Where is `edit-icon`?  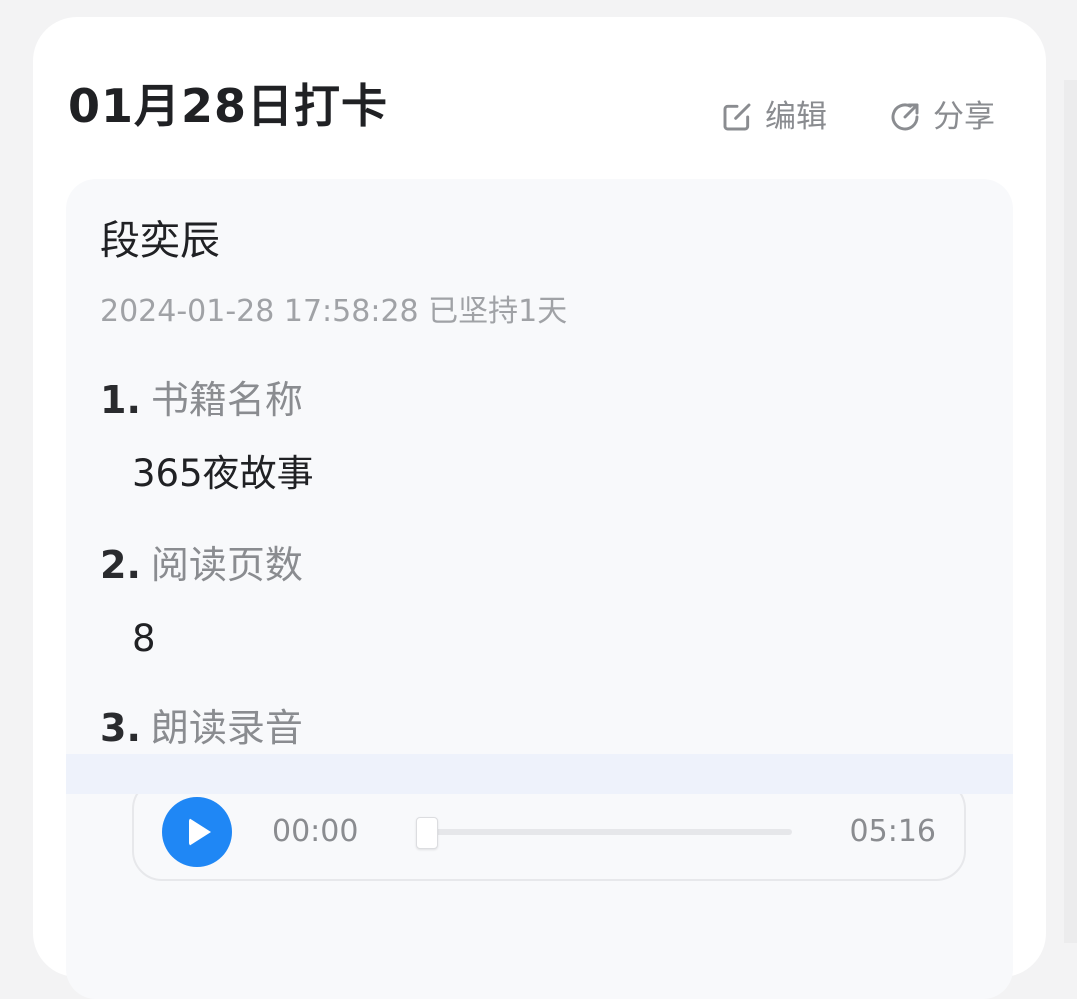
edit-icon is located at coordinates (737, 117).